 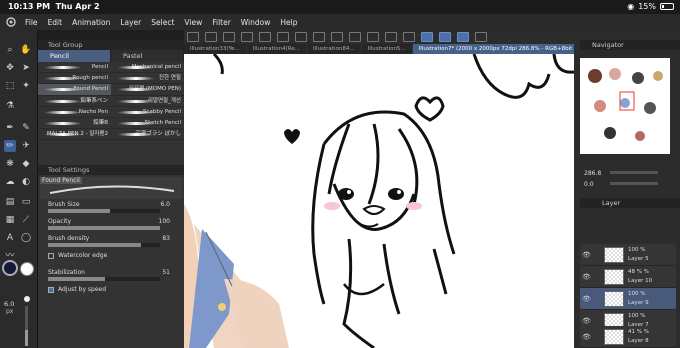 What do you see at coordinates (26, 50) in the screenshot?
I see `hand-icon: ✋` at bounding box center [26, 50].